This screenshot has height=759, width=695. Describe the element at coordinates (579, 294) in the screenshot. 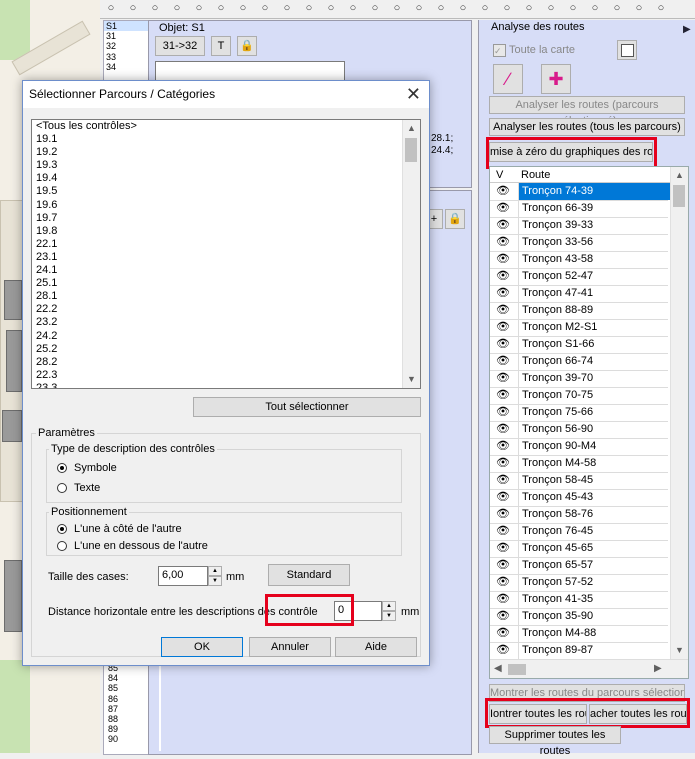

I see `table-row: 👁 Tronçon 47-41` at that location.